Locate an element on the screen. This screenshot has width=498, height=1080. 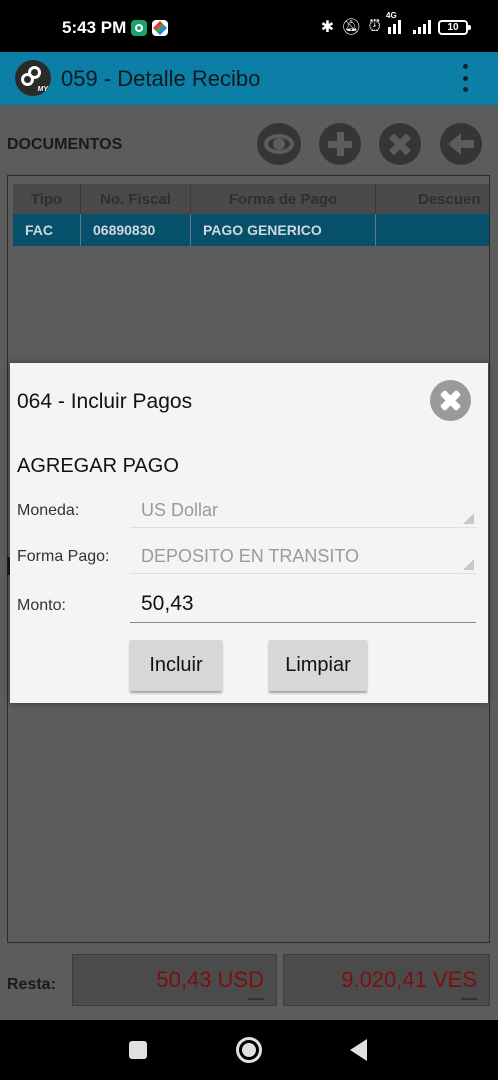
moneda-select: US Dollar is located at coordinates (303, 509).